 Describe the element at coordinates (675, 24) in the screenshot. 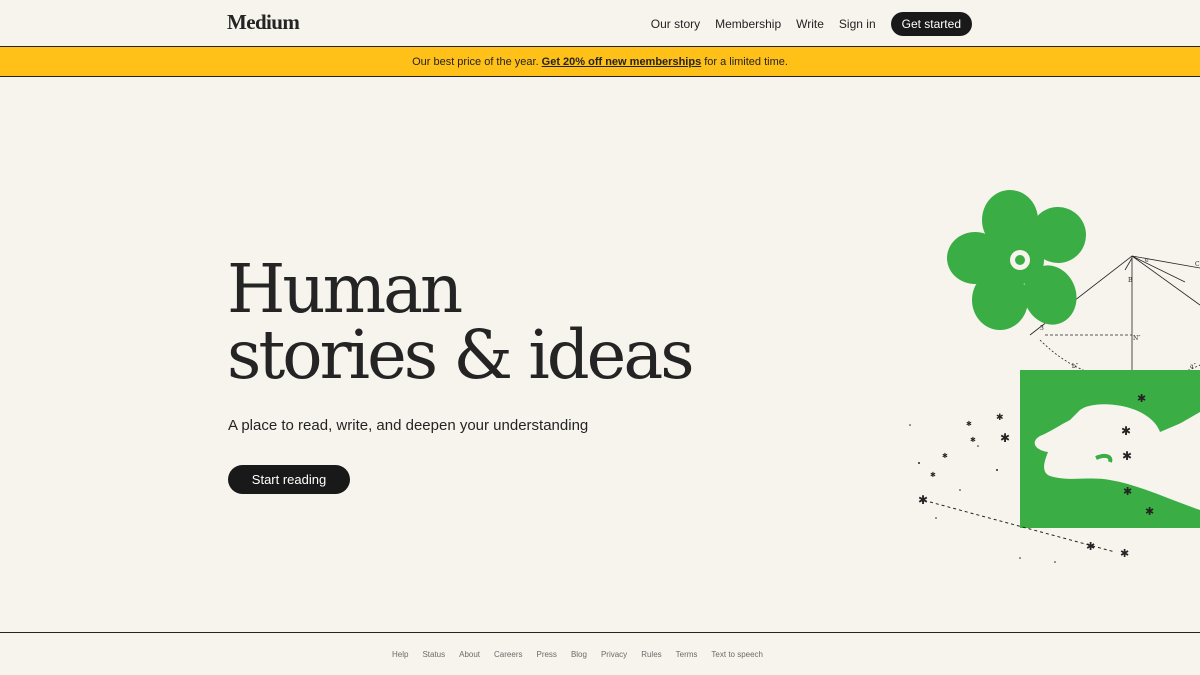

I see `nav-our-story-link: Our story` at that location.